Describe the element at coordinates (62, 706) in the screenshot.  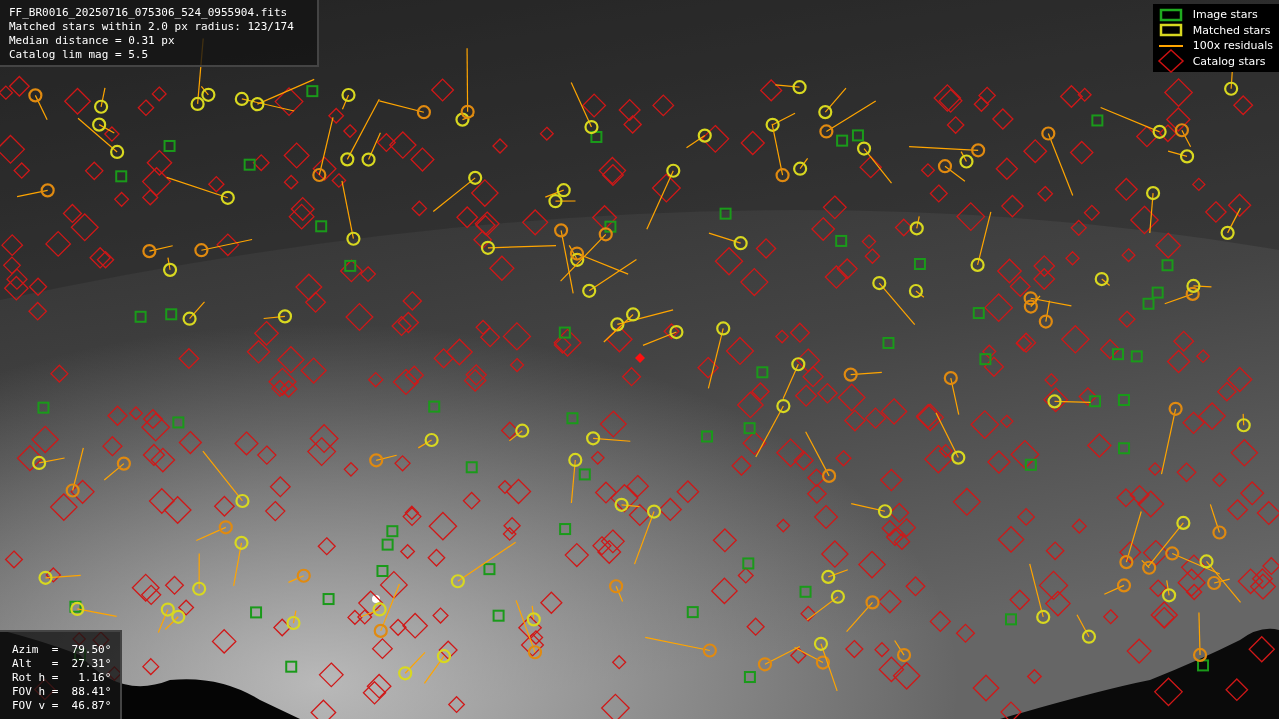
I see `pointing-text: FOV v = 46.87°` at that location.